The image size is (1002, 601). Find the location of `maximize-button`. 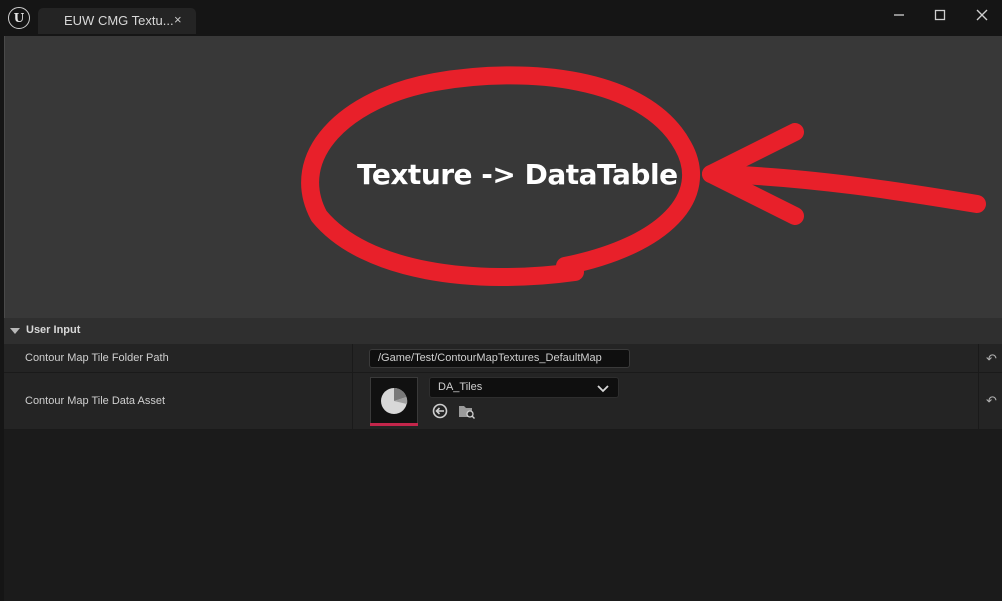

maximize-button is located at coordinates (940, 15).